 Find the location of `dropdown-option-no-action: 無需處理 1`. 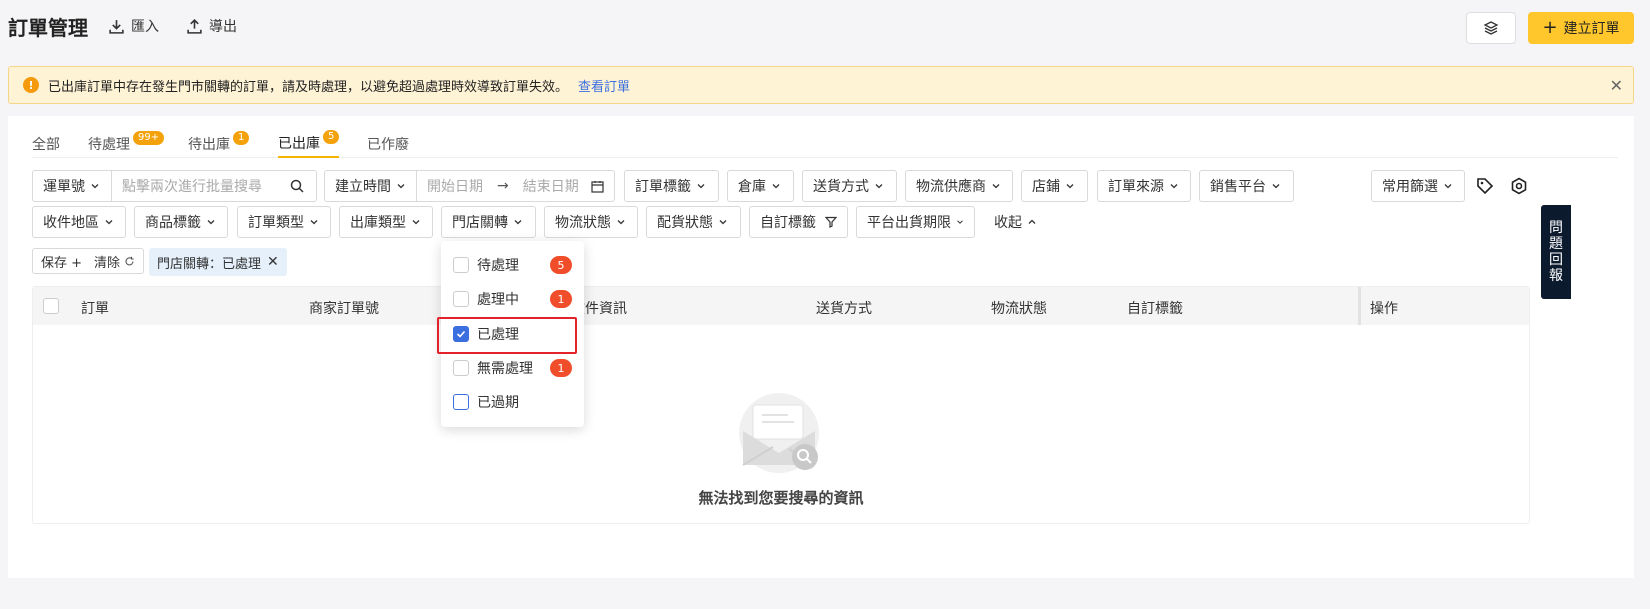

dropdown-option-no-action: 無需處理 1 is located at coordinates (512, 368).